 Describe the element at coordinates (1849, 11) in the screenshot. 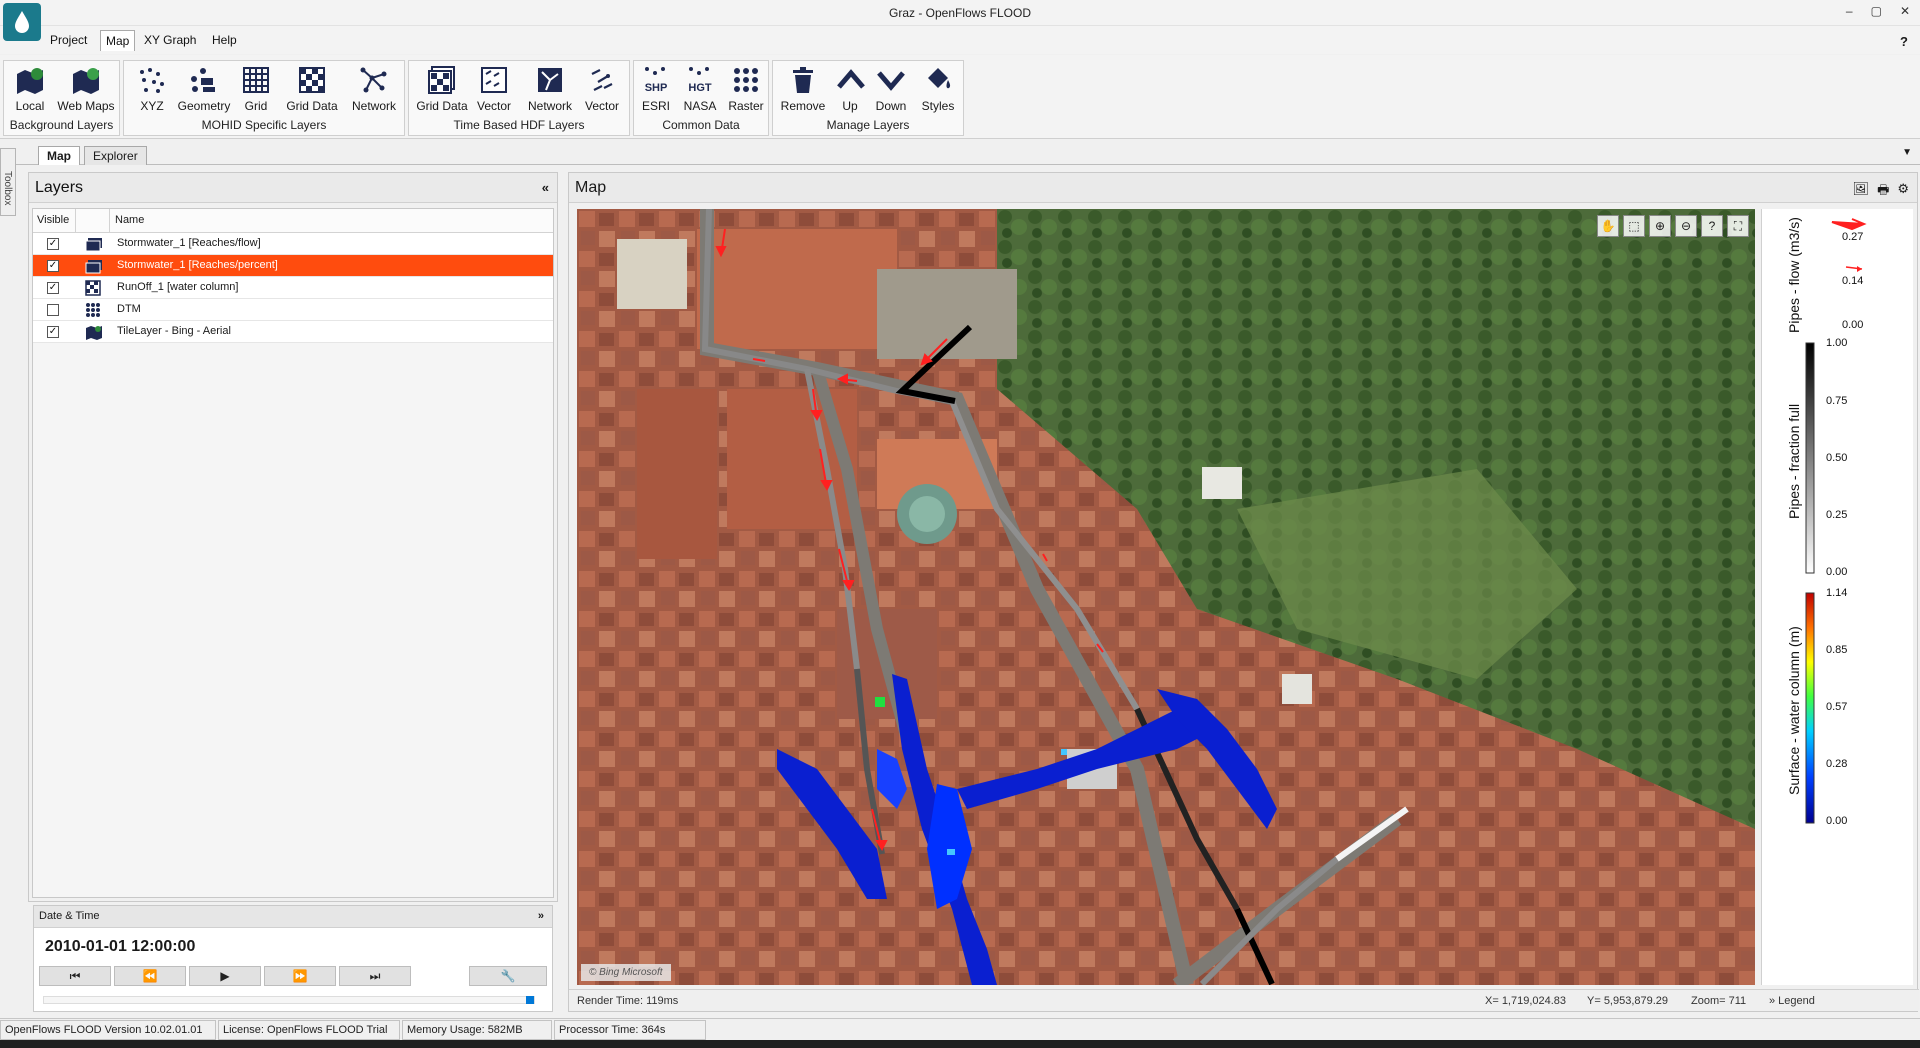

I see `minimize-button: –` at that location.